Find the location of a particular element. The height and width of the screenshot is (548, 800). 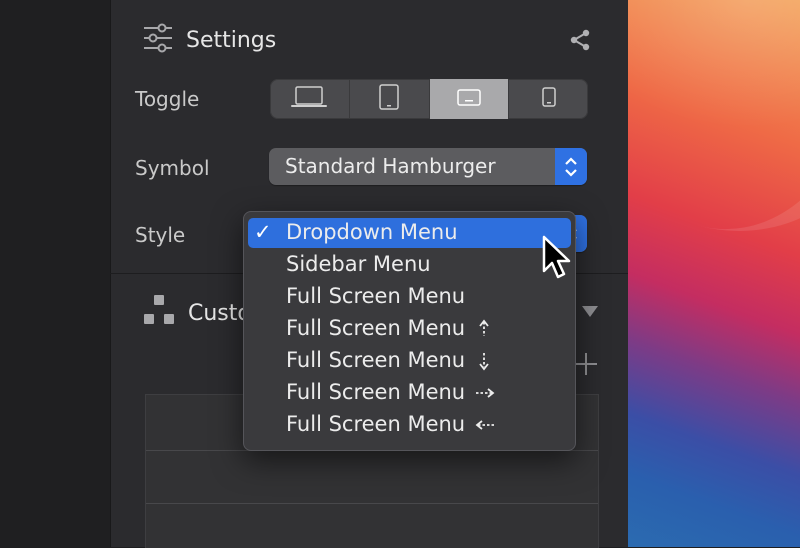

device-toggle is located at coordinates (429, 99).